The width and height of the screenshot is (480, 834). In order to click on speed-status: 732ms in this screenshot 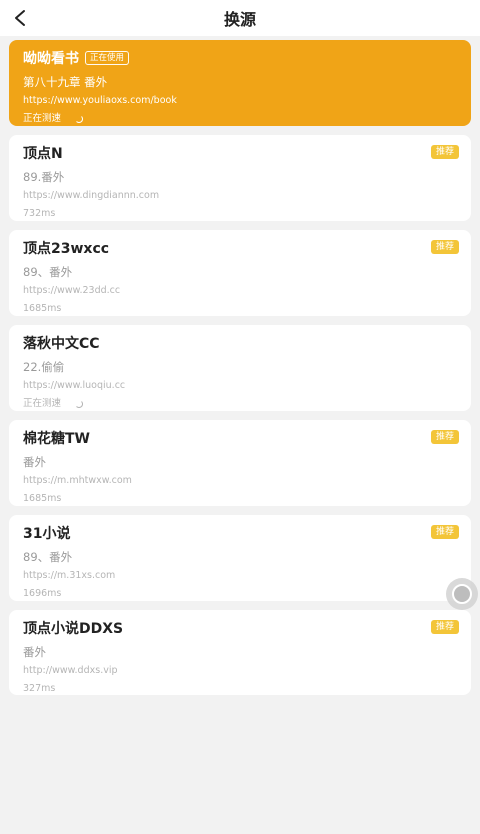, I will do `click(240, 214)`.